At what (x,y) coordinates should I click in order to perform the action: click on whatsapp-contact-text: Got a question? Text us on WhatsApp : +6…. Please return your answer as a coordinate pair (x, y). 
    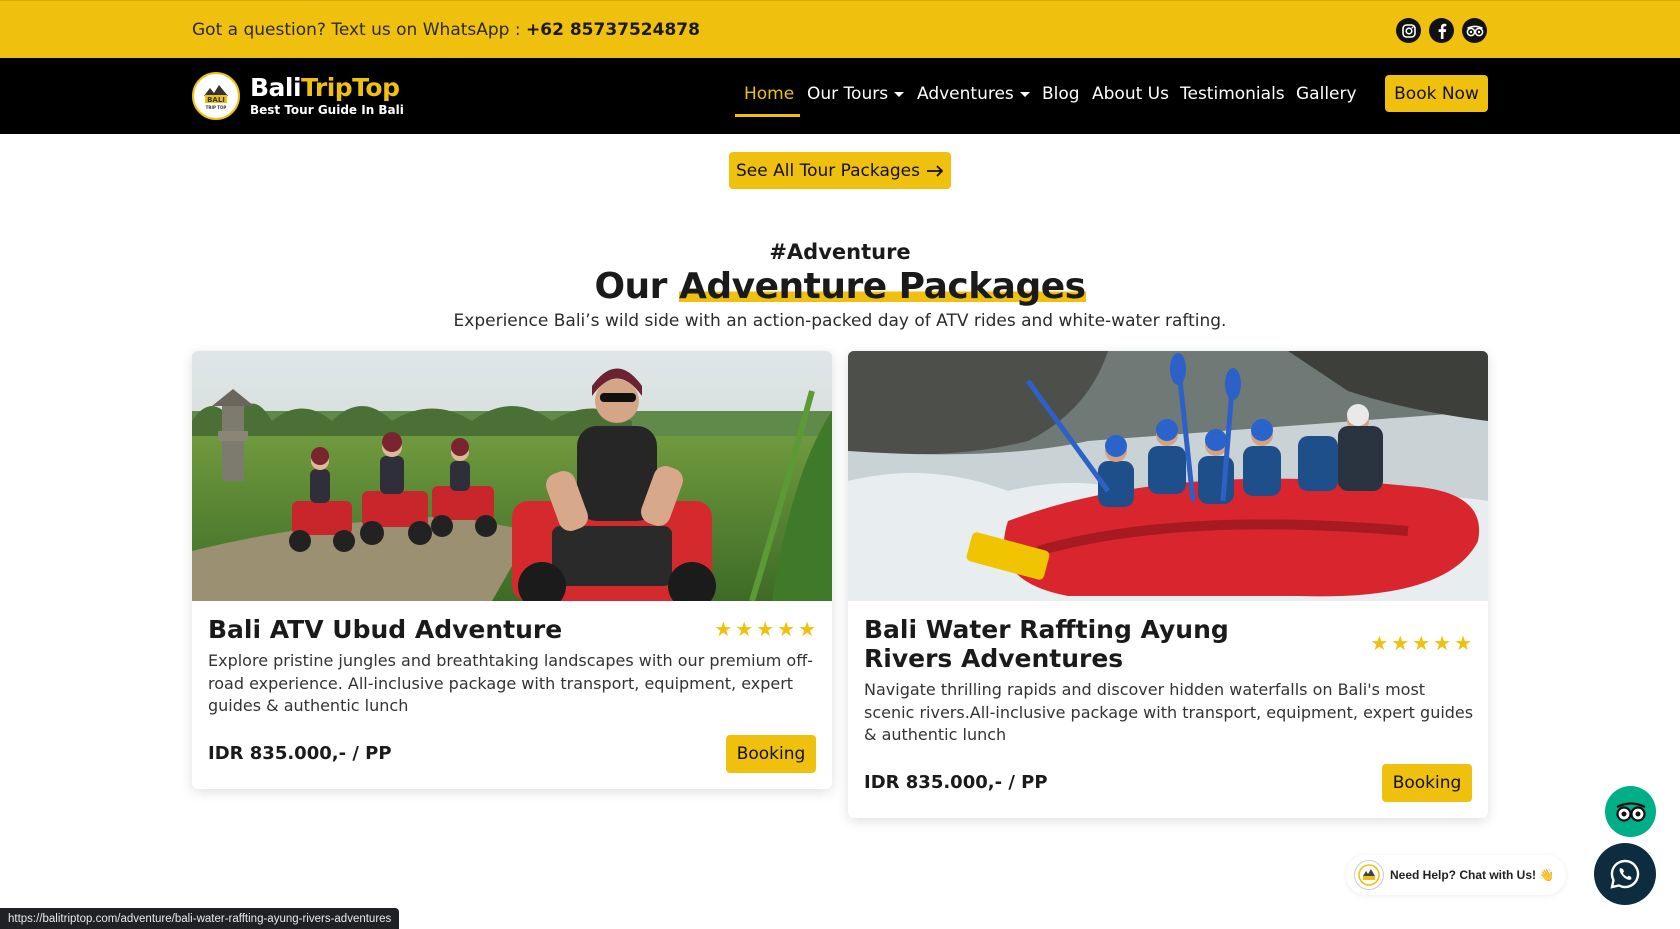
    Looking at the image, I should click on (446, 30).